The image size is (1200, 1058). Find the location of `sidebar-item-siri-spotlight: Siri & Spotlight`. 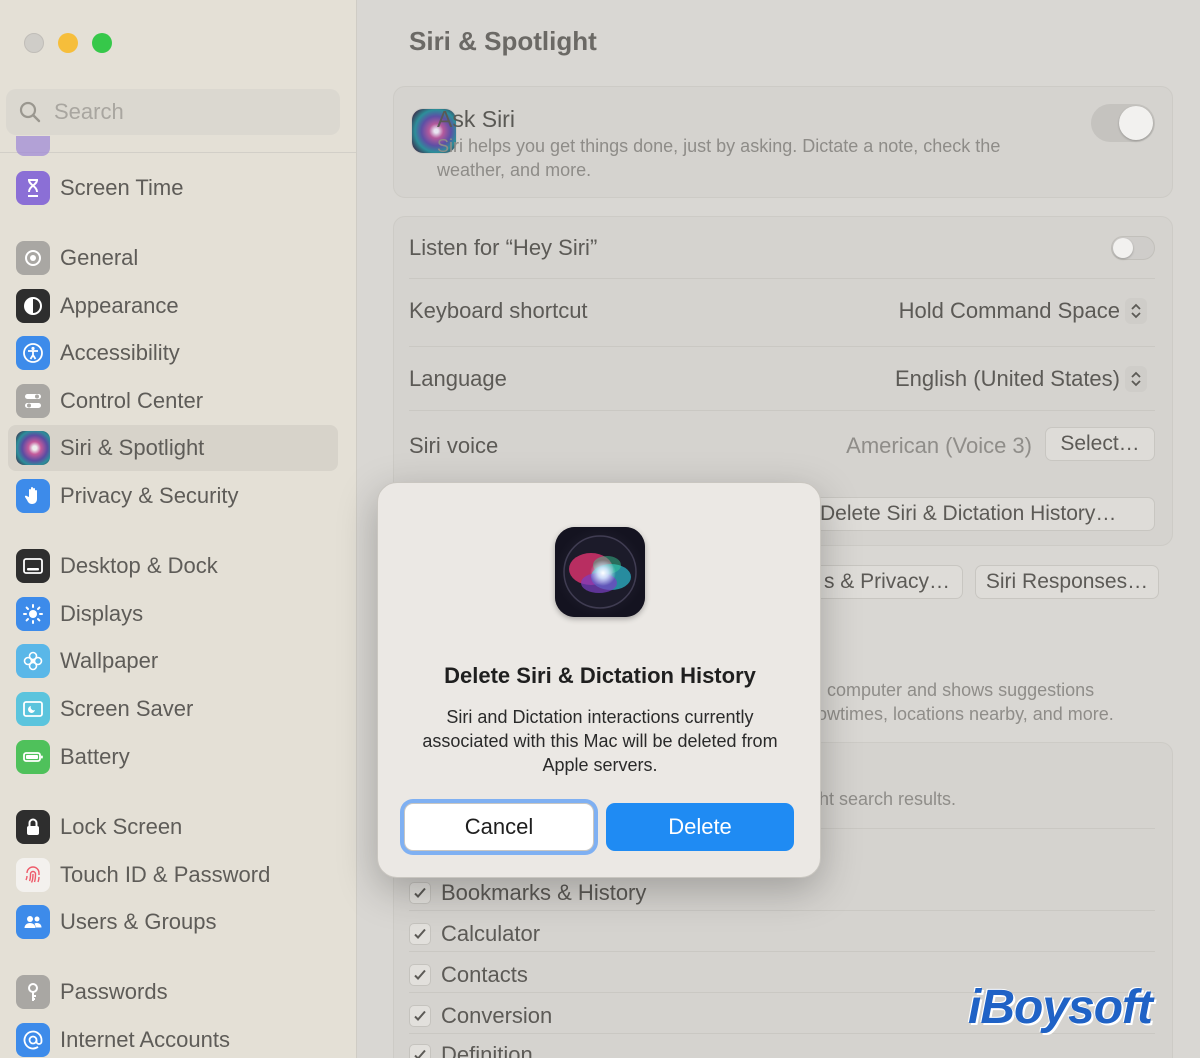

sidebar-item-siri-spotlight: Siri & Spotlight is located at coordinates (173, 448).